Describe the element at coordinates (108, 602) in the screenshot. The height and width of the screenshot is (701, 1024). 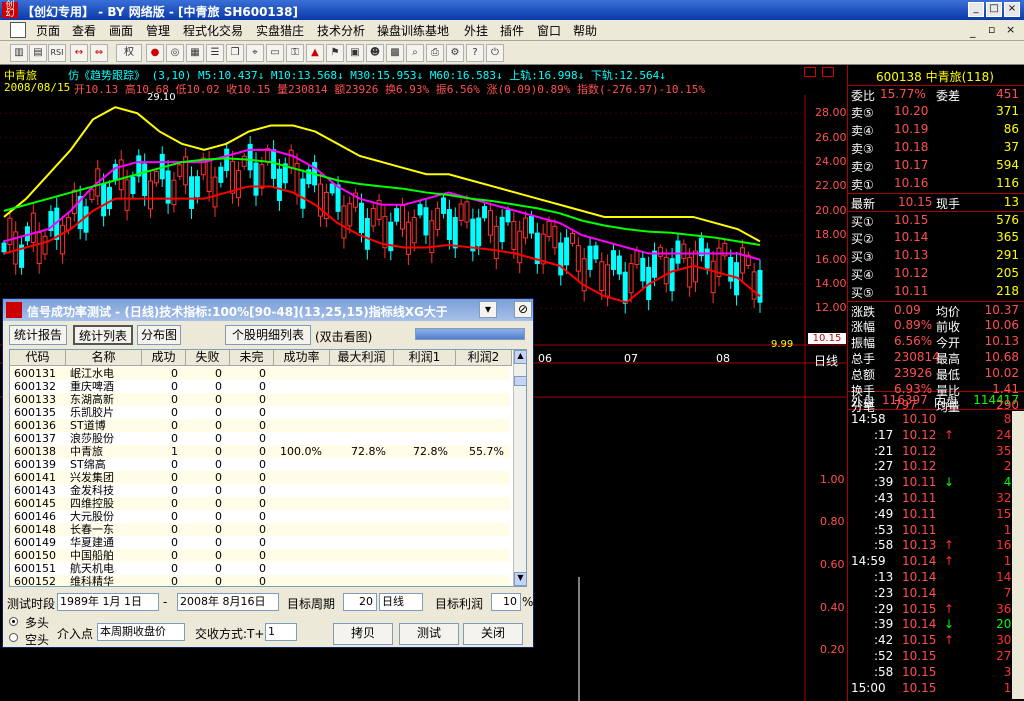
I see `start-date-field: 1989年 1月 1日` at that location.